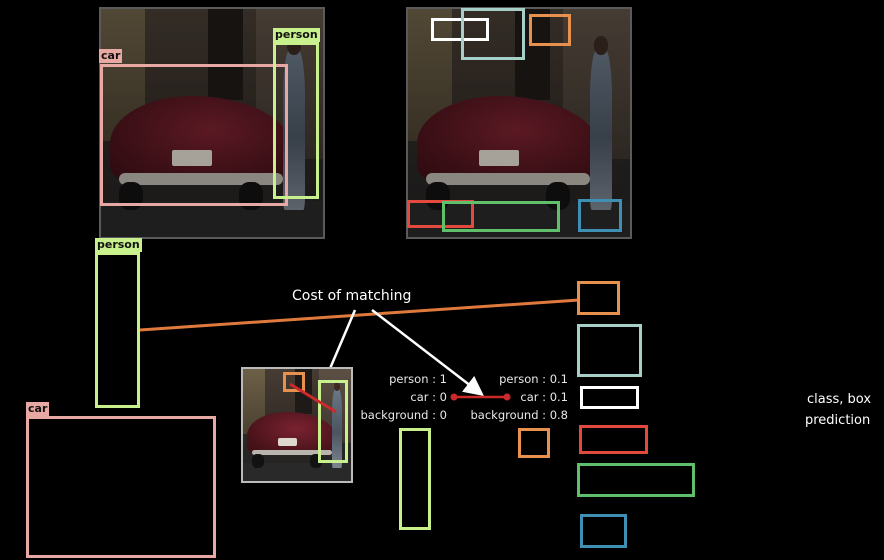 The height and width of the screenshot is (560, 884). I want to click on gt-score-person: person : 1, so click(418, 379).